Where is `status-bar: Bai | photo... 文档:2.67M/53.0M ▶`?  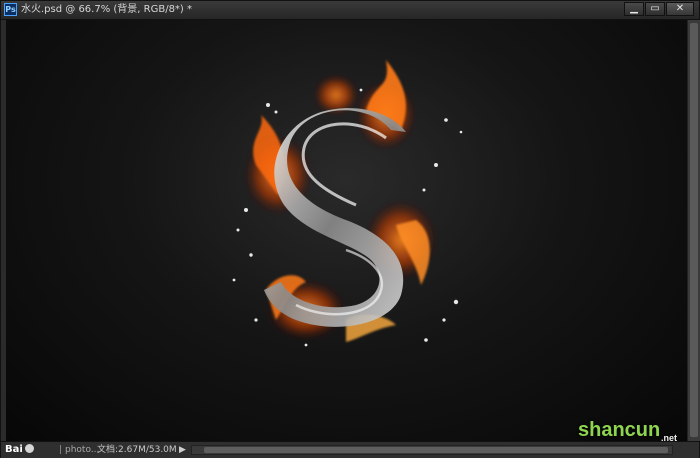
status-bar: Bai | photo... 文档:2.67M/53.0M ▶ is located at coordinates (350, 449).